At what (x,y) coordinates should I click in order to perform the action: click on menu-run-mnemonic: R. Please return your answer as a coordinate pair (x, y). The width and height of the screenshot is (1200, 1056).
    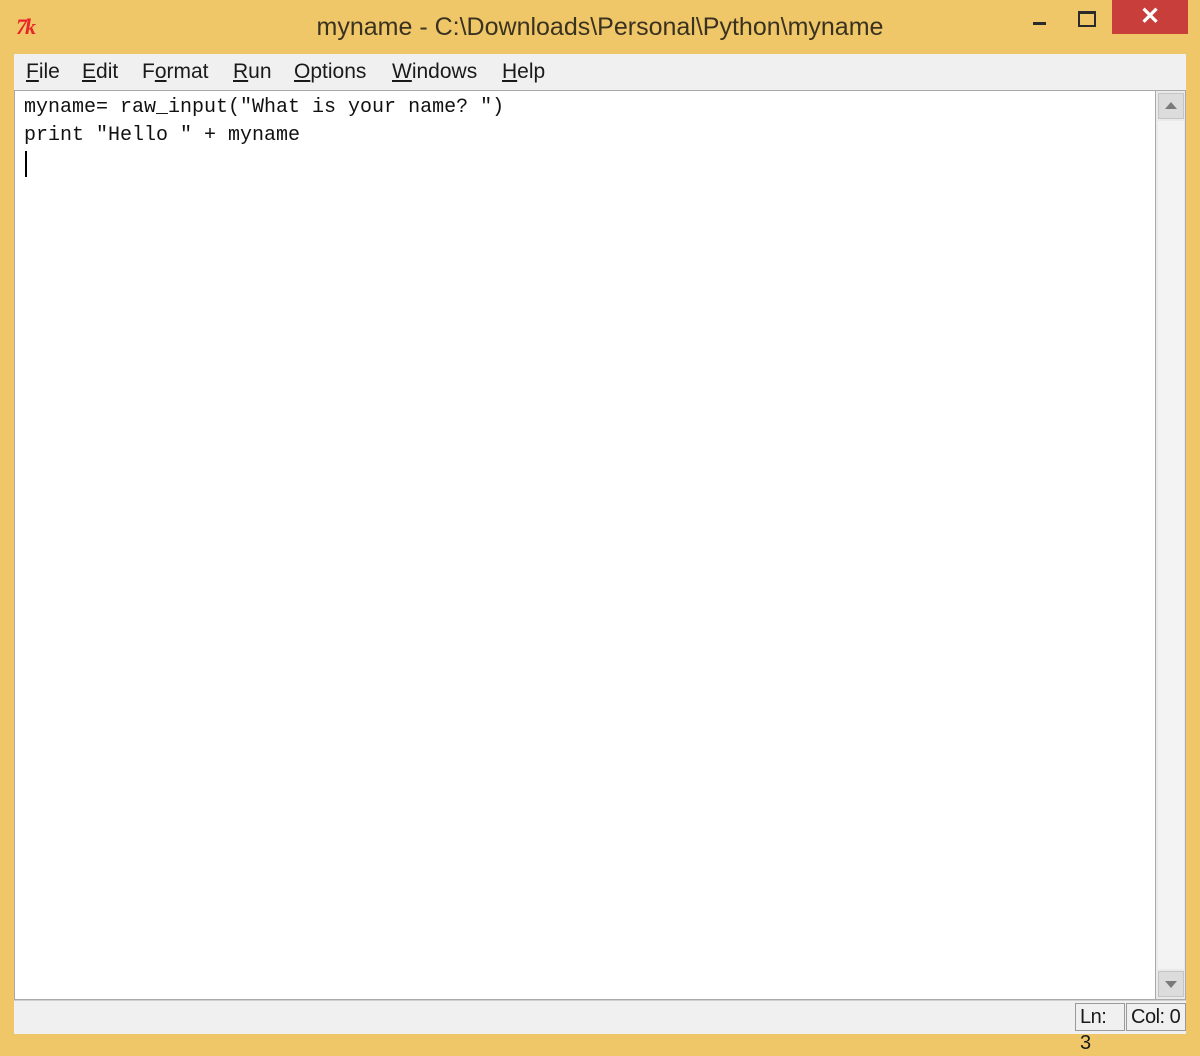
    Looking at the image, I should click on (241, 71).